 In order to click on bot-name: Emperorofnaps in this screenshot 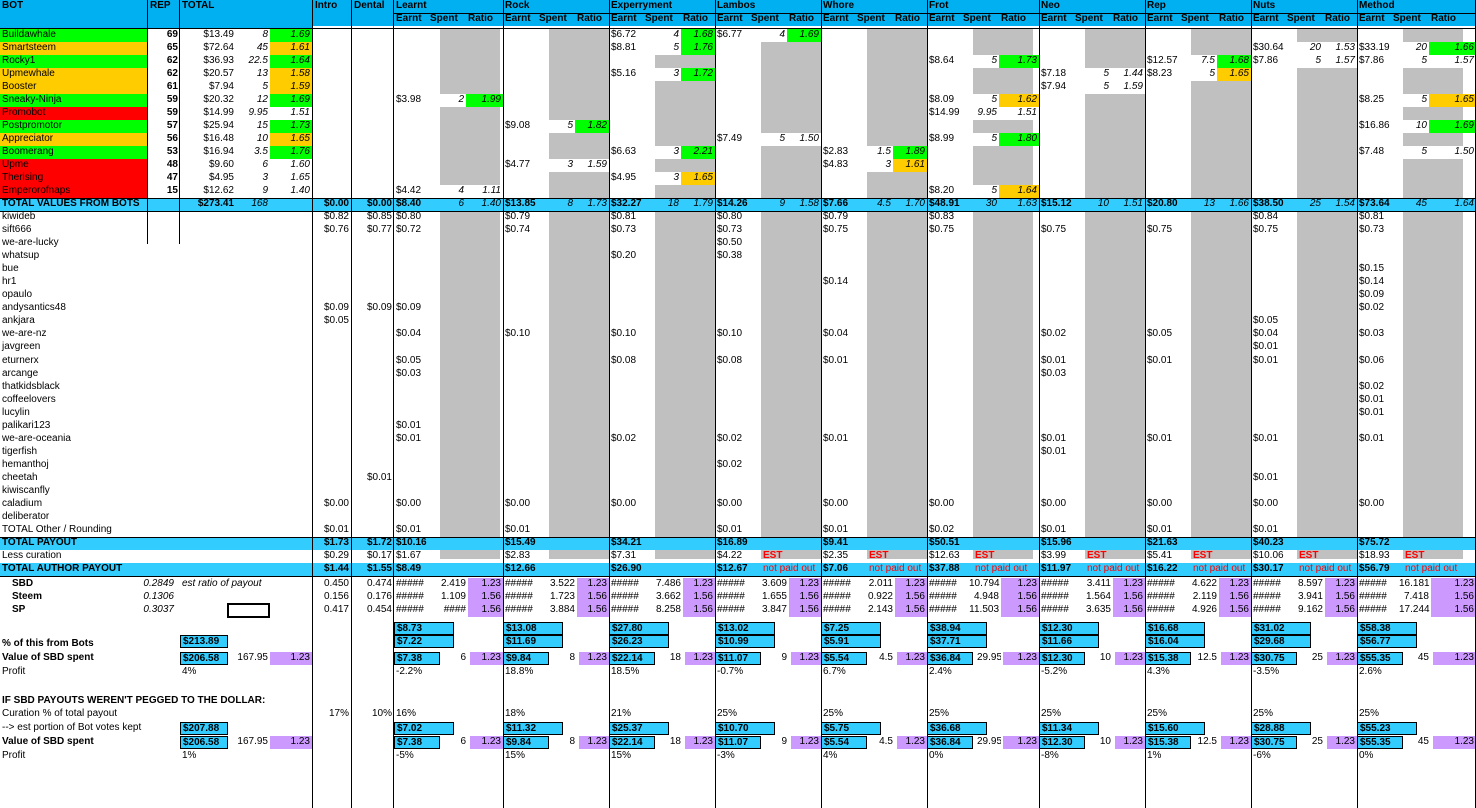, I will do `click(74, 192)`.